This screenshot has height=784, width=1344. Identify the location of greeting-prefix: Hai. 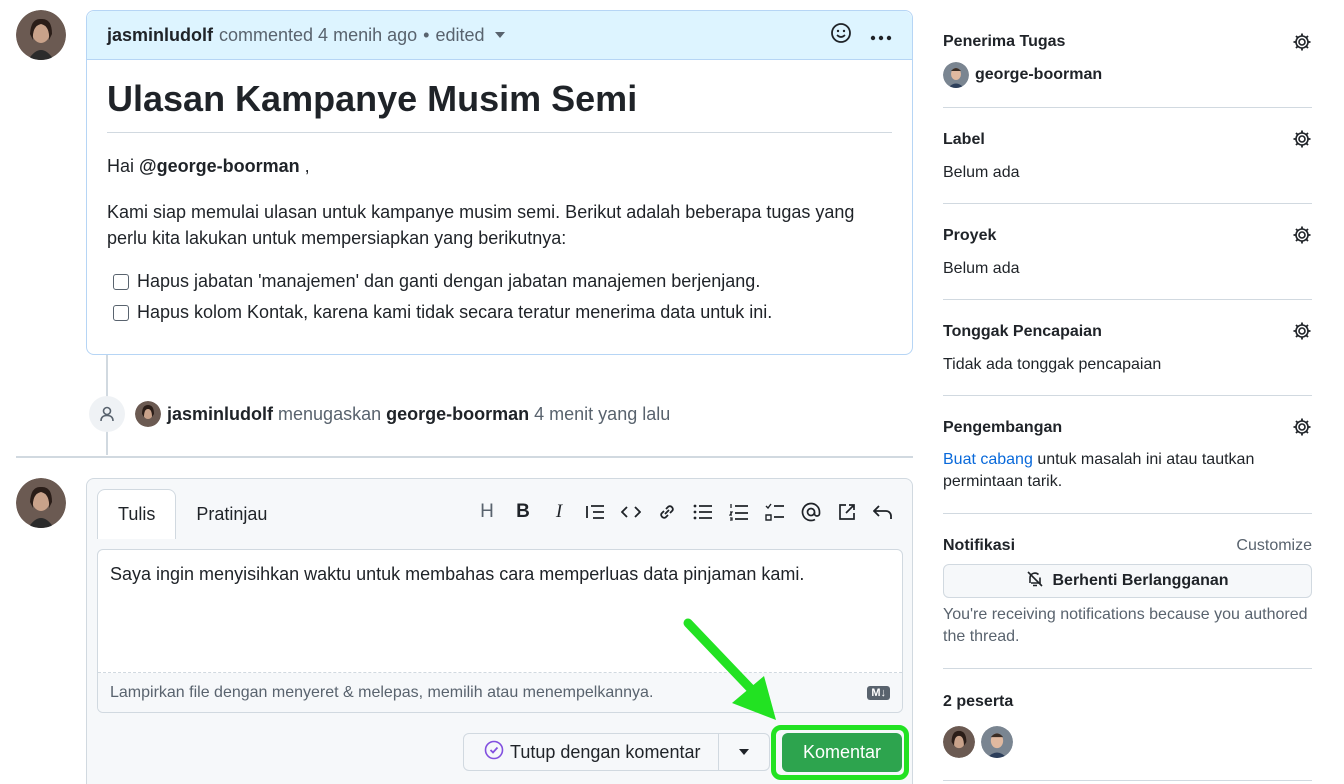
(121, 166).